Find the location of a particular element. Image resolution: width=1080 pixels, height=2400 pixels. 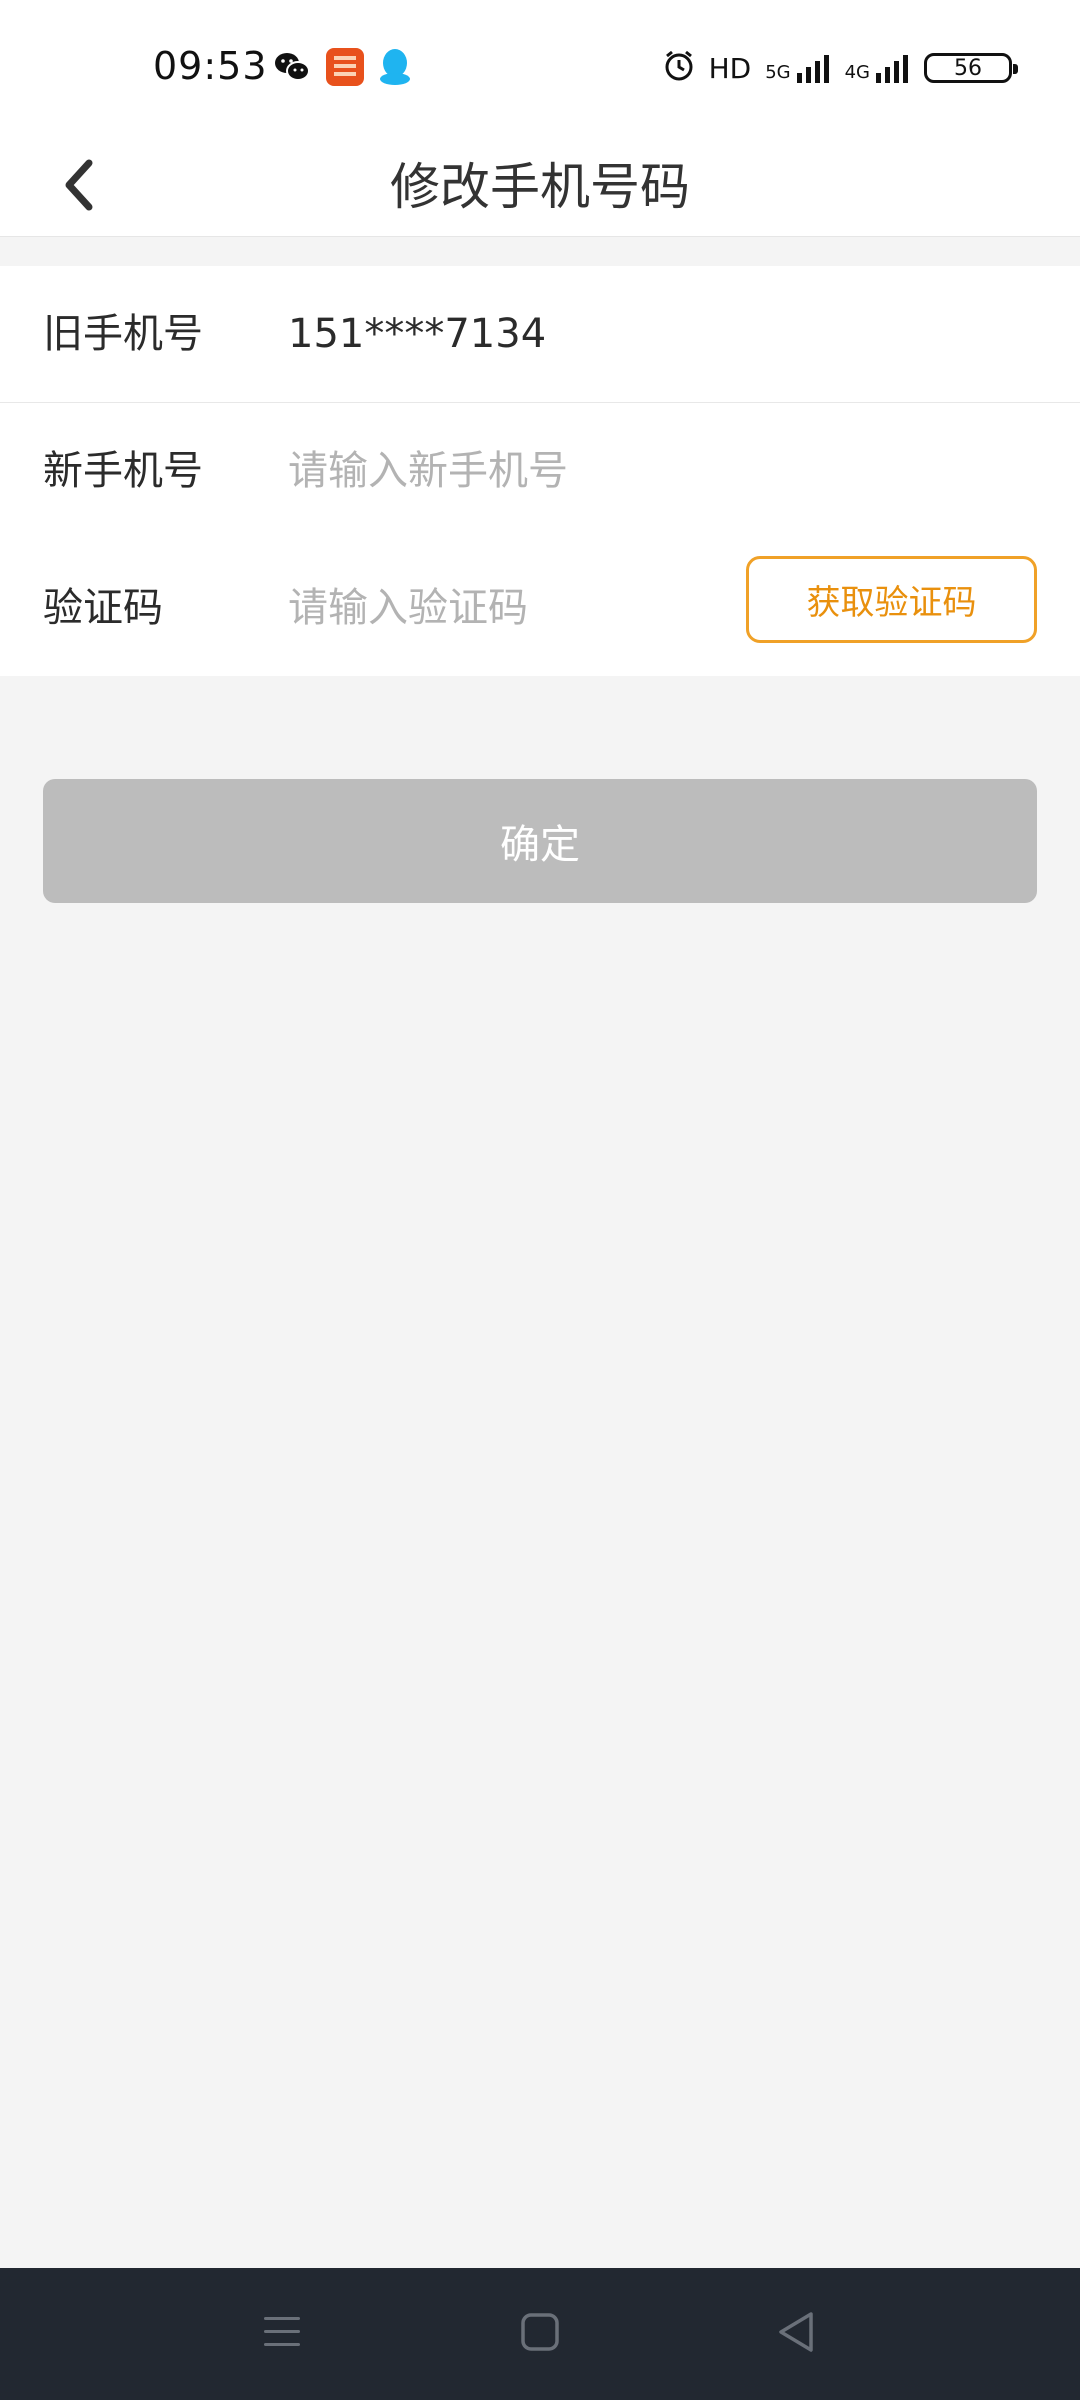

new-phone-input is located at coordinates (498, 471).